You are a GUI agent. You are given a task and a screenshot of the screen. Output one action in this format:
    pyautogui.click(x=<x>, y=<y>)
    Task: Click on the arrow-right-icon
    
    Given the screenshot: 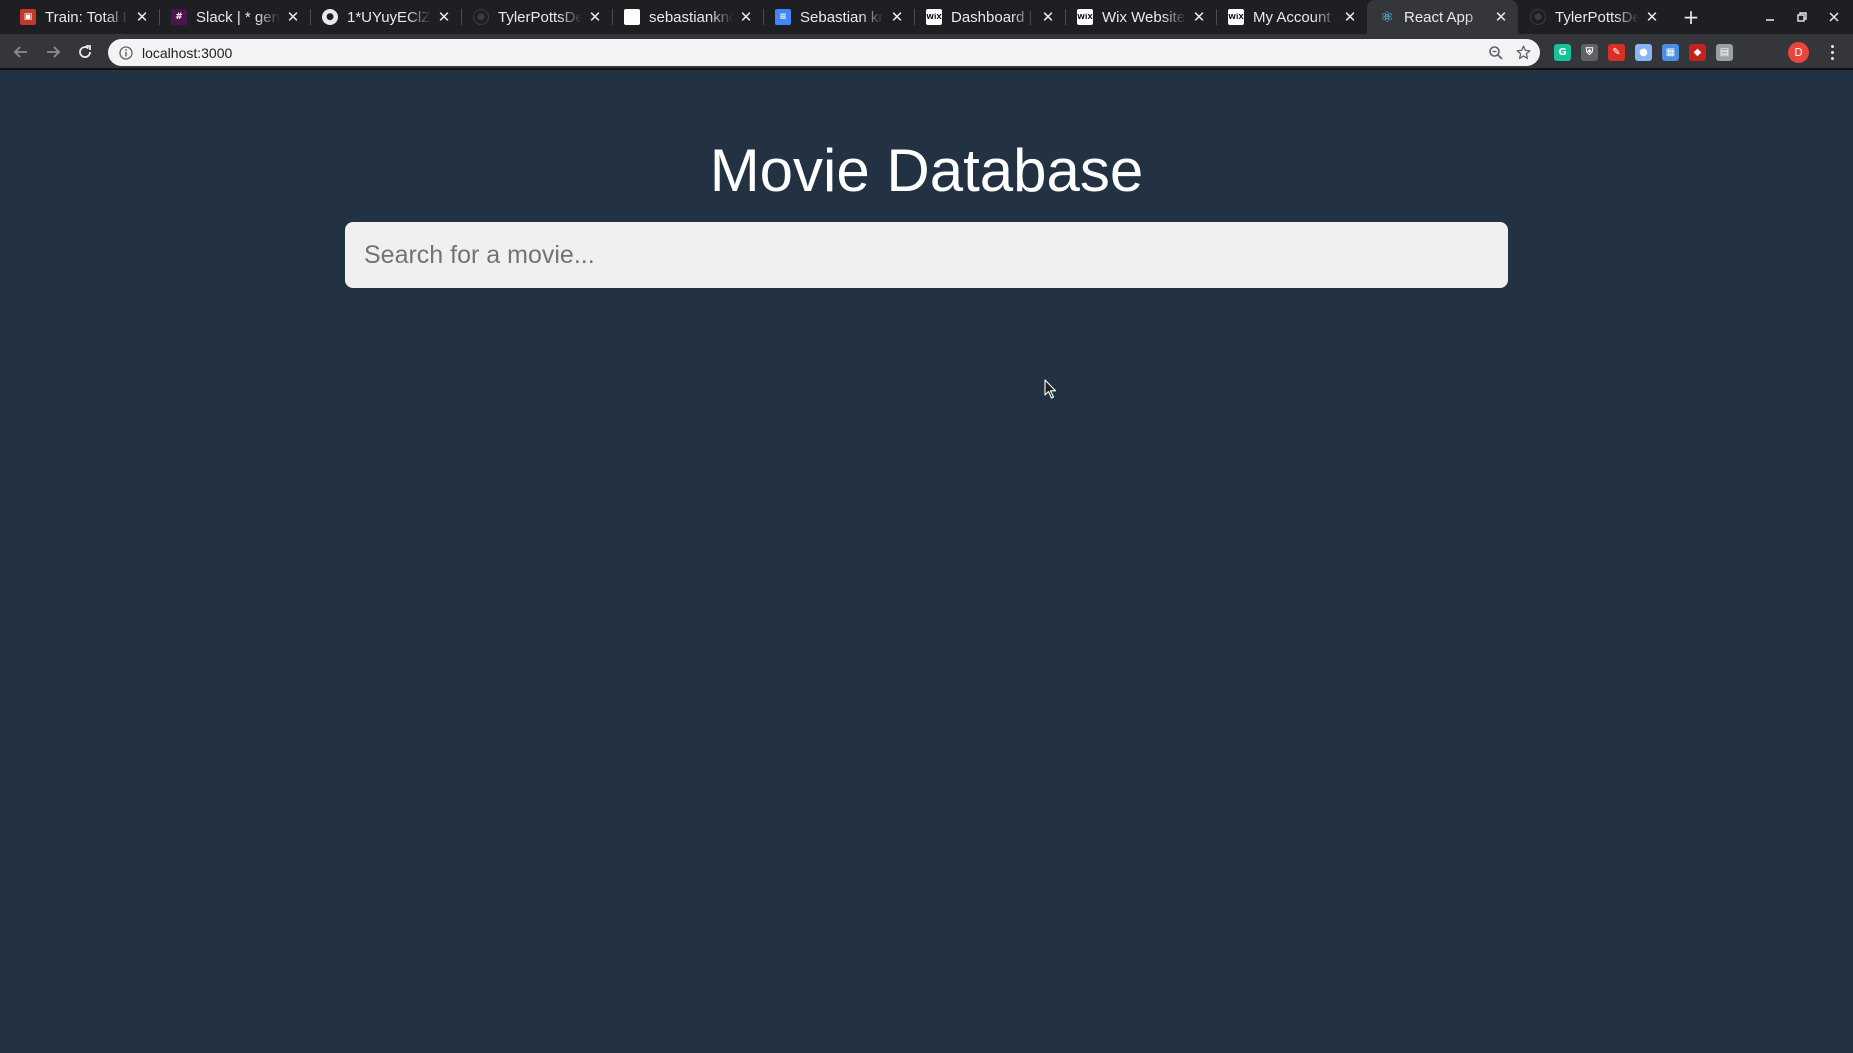 What is the action you would take?
    pyautogui.click(x=54, y=52)
    